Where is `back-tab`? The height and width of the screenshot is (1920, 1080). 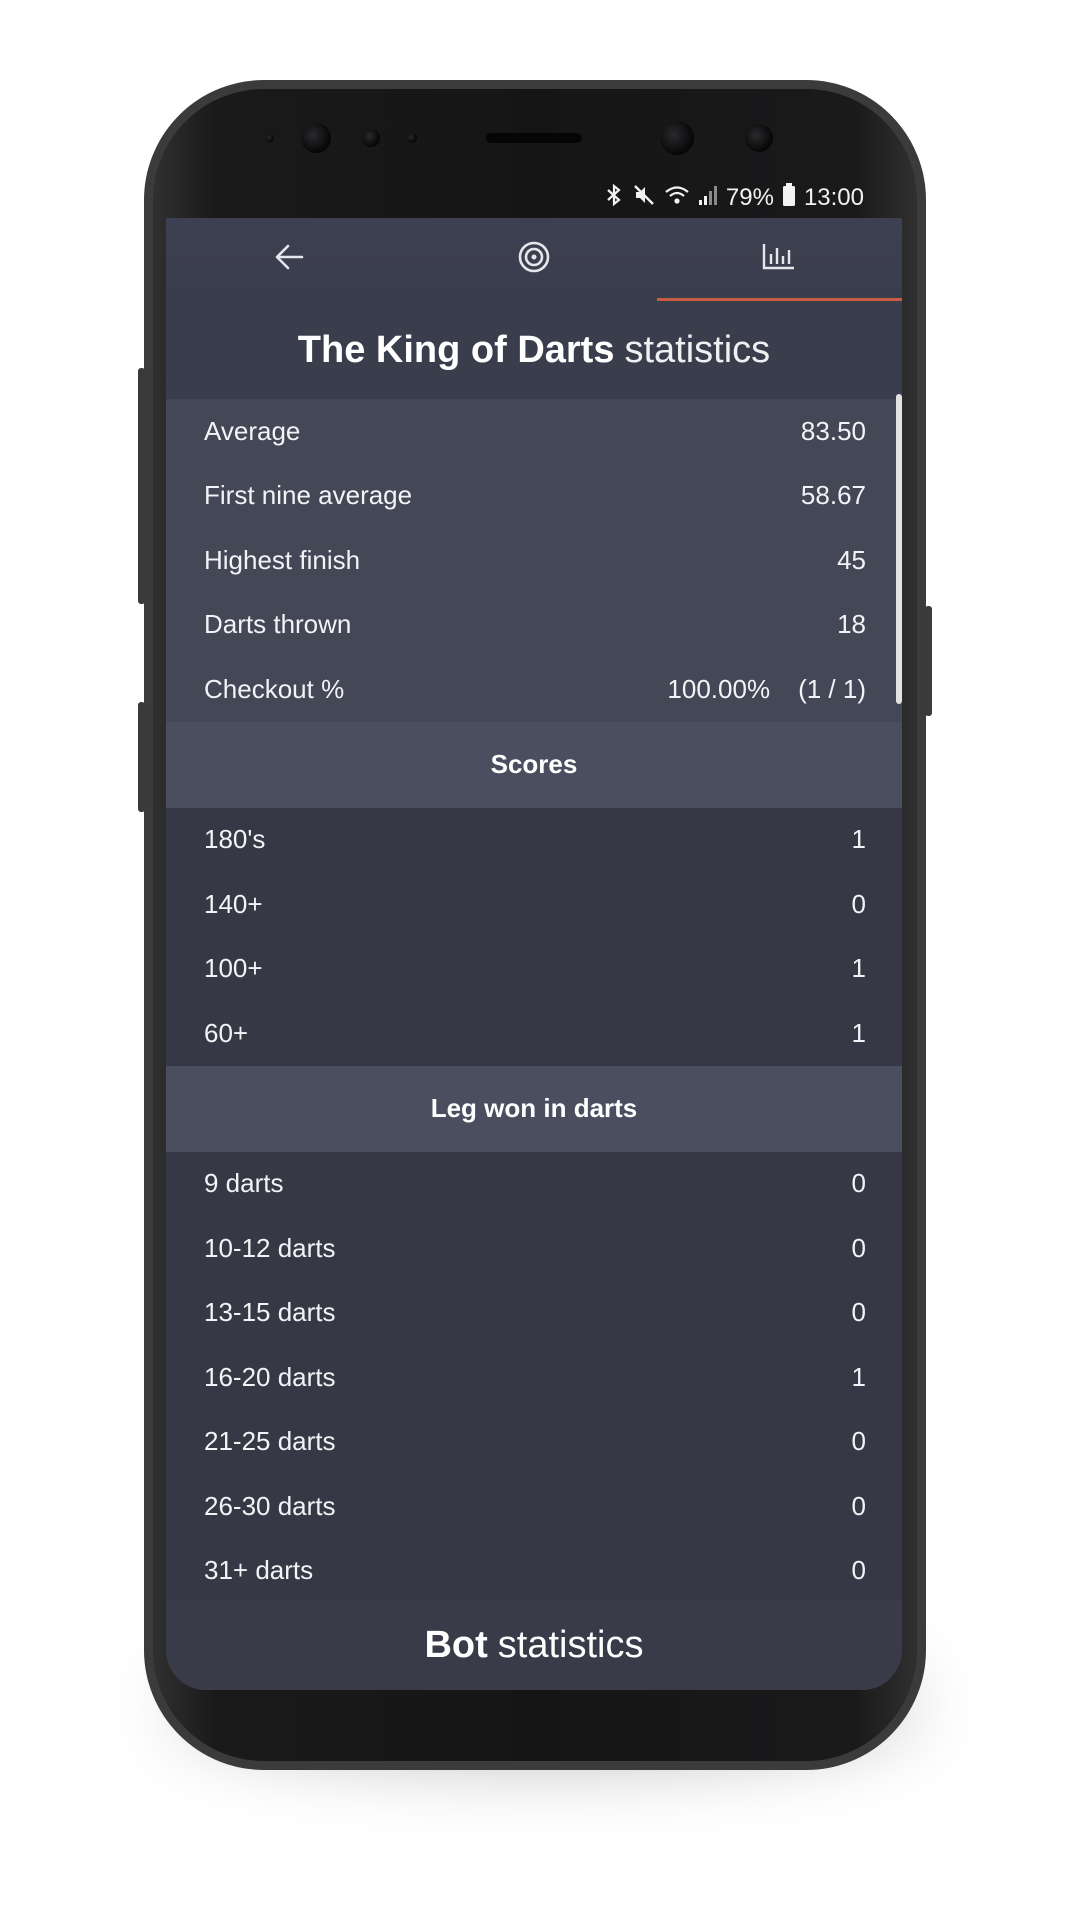
back-tab is located at coordinates (288, 259).